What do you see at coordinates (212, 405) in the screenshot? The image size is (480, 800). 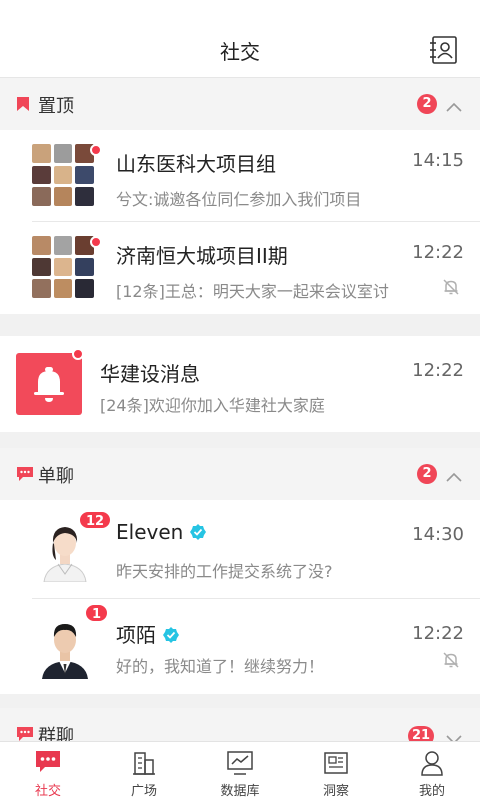 I see `chat-preview: [24条]欢迎你加入华建社大家庭` at bounding box center [212, 405].